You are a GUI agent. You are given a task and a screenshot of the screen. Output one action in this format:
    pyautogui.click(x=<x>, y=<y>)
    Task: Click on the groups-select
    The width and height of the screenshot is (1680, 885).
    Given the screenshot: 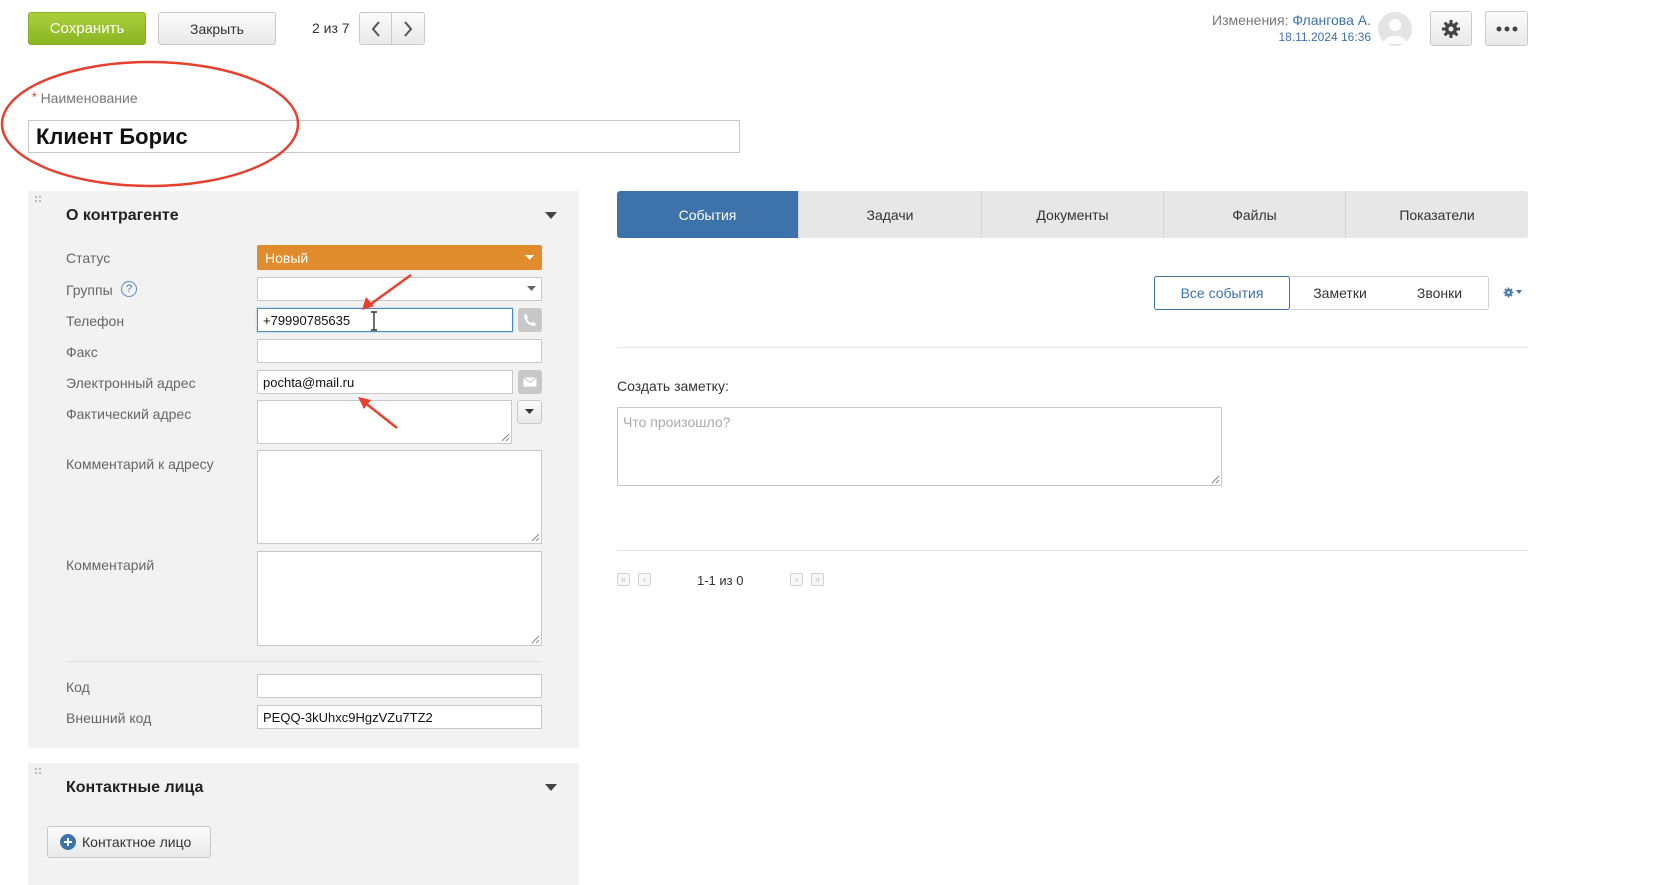 What is the action you would take?
    pyautogui.click(x=399, y=289)
    